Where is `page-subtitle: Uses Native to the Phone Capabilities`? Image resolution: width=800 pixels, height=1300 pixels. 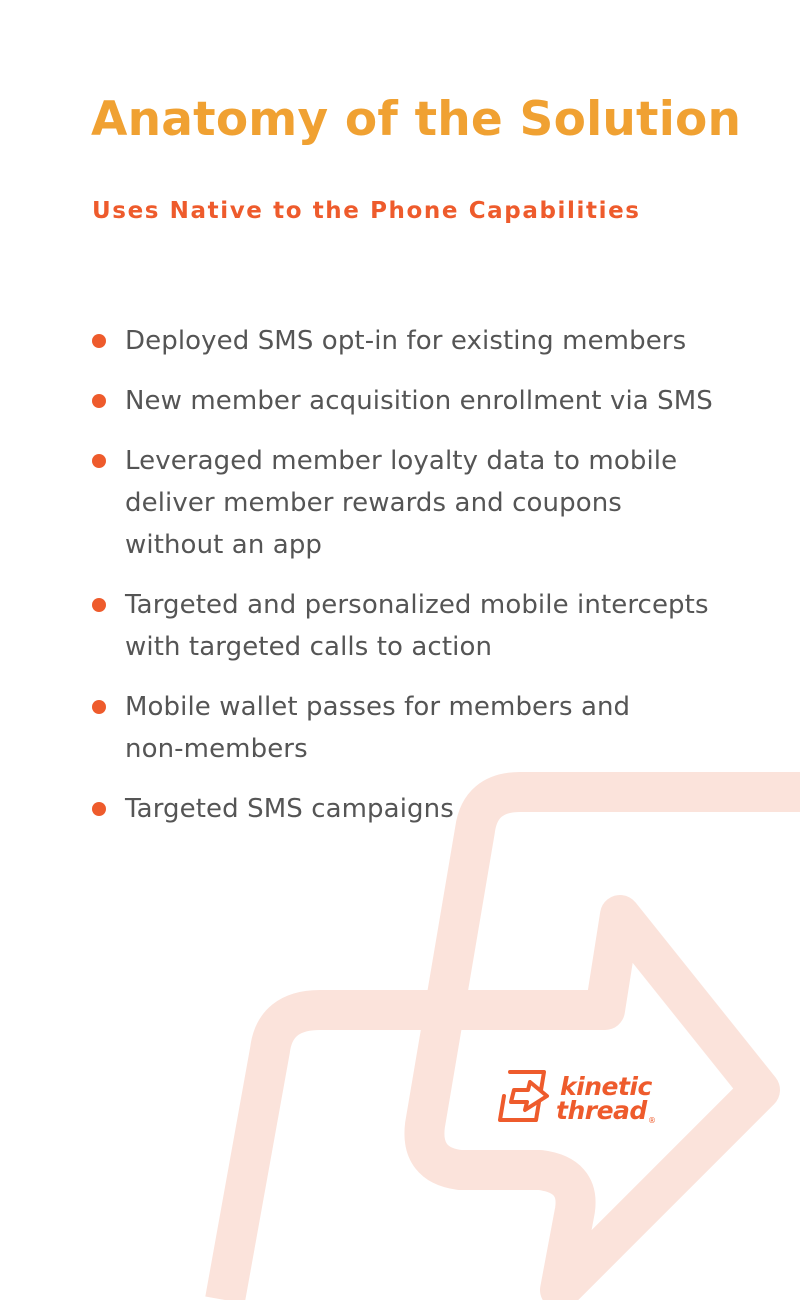 page-subtitle: Uses Native to the Phone Capabilities is located at coordinates (366, 211).